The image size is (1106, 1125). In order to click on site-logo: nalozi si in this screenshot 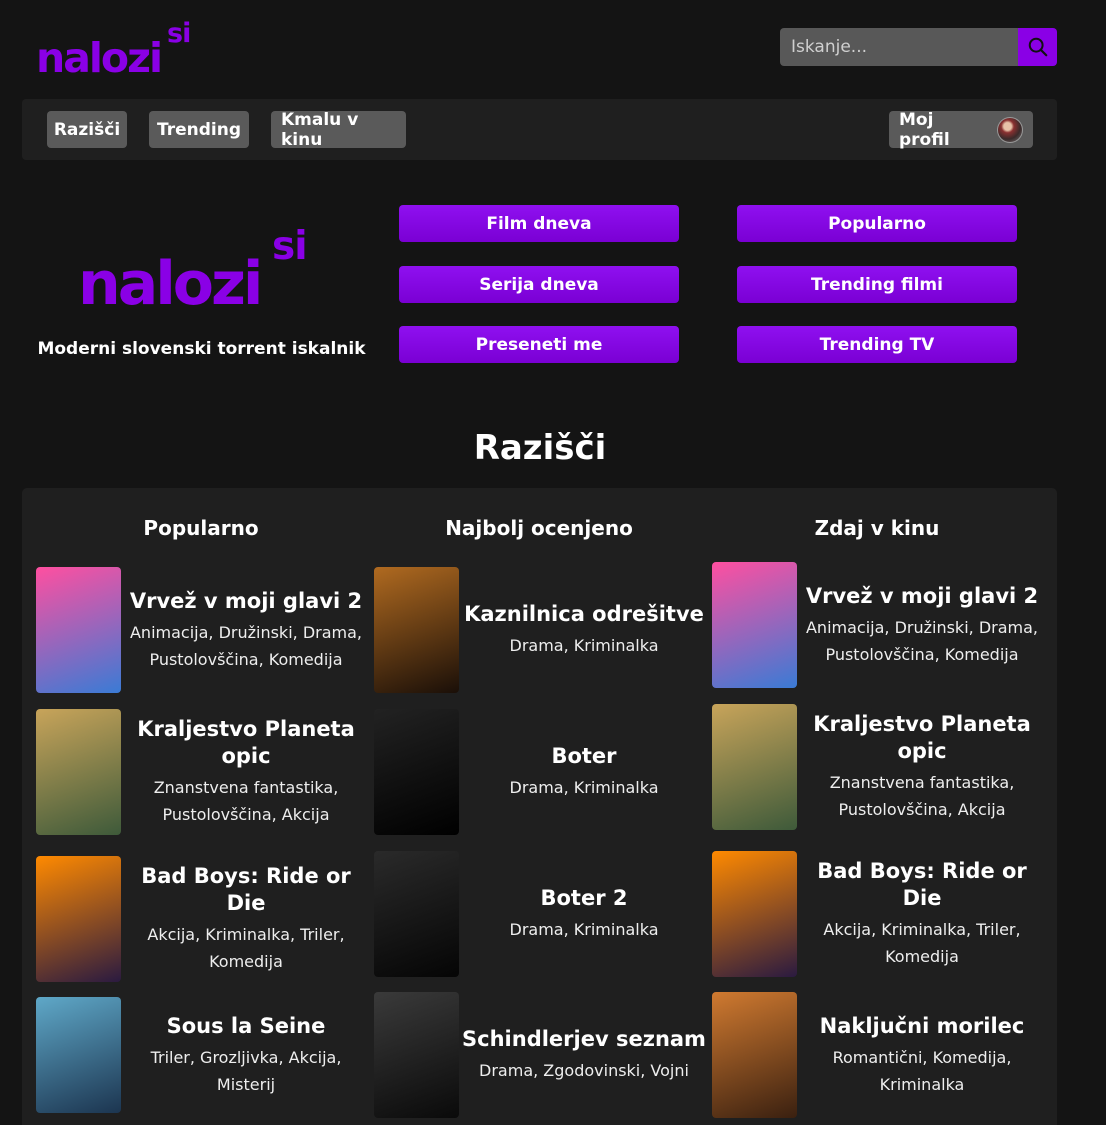, I will do `click(121, 49)`.